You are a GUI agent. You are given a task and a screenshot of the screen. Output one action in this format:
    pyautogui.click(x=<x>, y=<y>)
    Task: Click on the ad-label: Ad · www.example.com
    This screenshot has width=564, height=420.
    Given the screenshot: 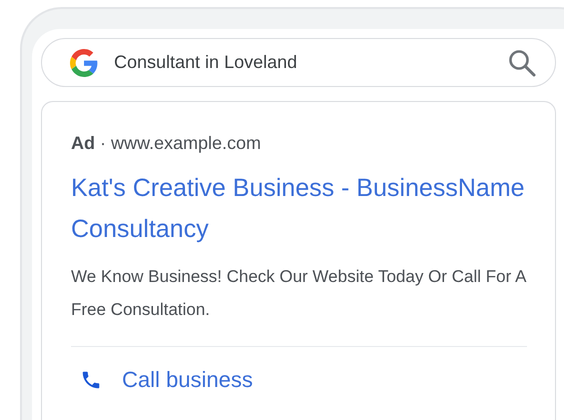 What is the action you would take?
    pyautogui.click(x=166, y=143)
    